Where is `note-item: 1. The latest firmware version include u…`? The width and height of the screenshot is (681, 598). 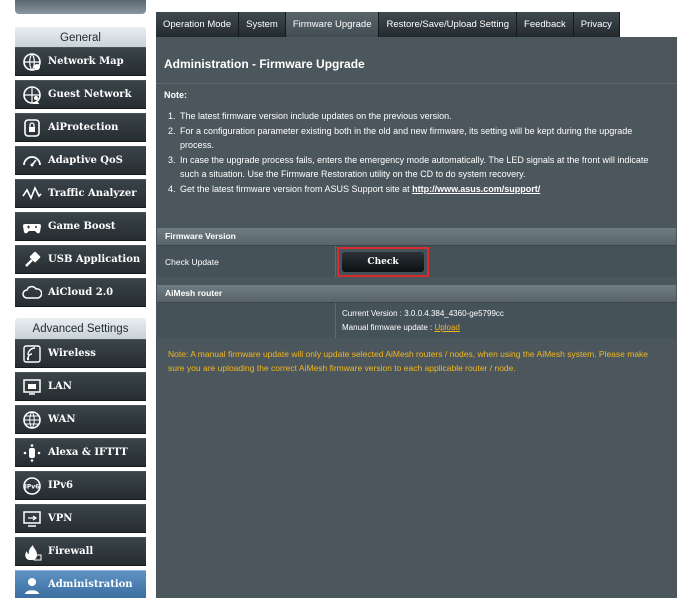 note-item: 1. The latest firmware version include u… is located at coordinates (418, 116).